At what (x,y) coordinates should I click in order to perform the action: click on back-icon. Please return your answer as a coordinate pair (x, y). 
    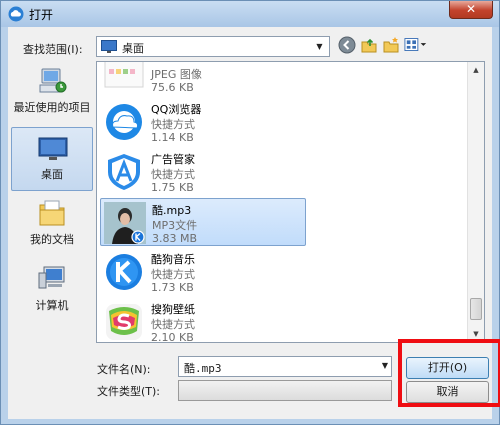
    Looking at the image, I should click on (347, 45).